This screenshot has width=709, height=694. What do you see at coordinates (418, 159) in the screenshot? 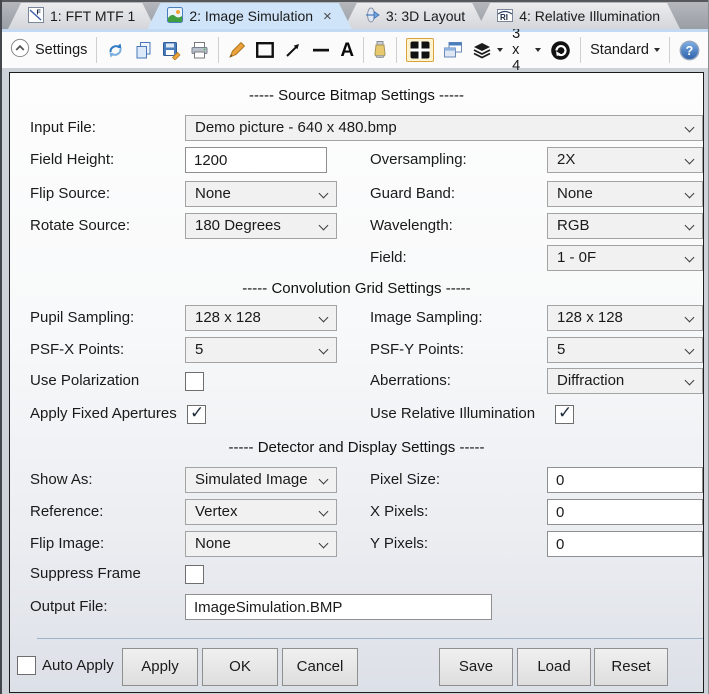
I see `oversampling-label: Oversampling:` at bounding box center [418, 159].